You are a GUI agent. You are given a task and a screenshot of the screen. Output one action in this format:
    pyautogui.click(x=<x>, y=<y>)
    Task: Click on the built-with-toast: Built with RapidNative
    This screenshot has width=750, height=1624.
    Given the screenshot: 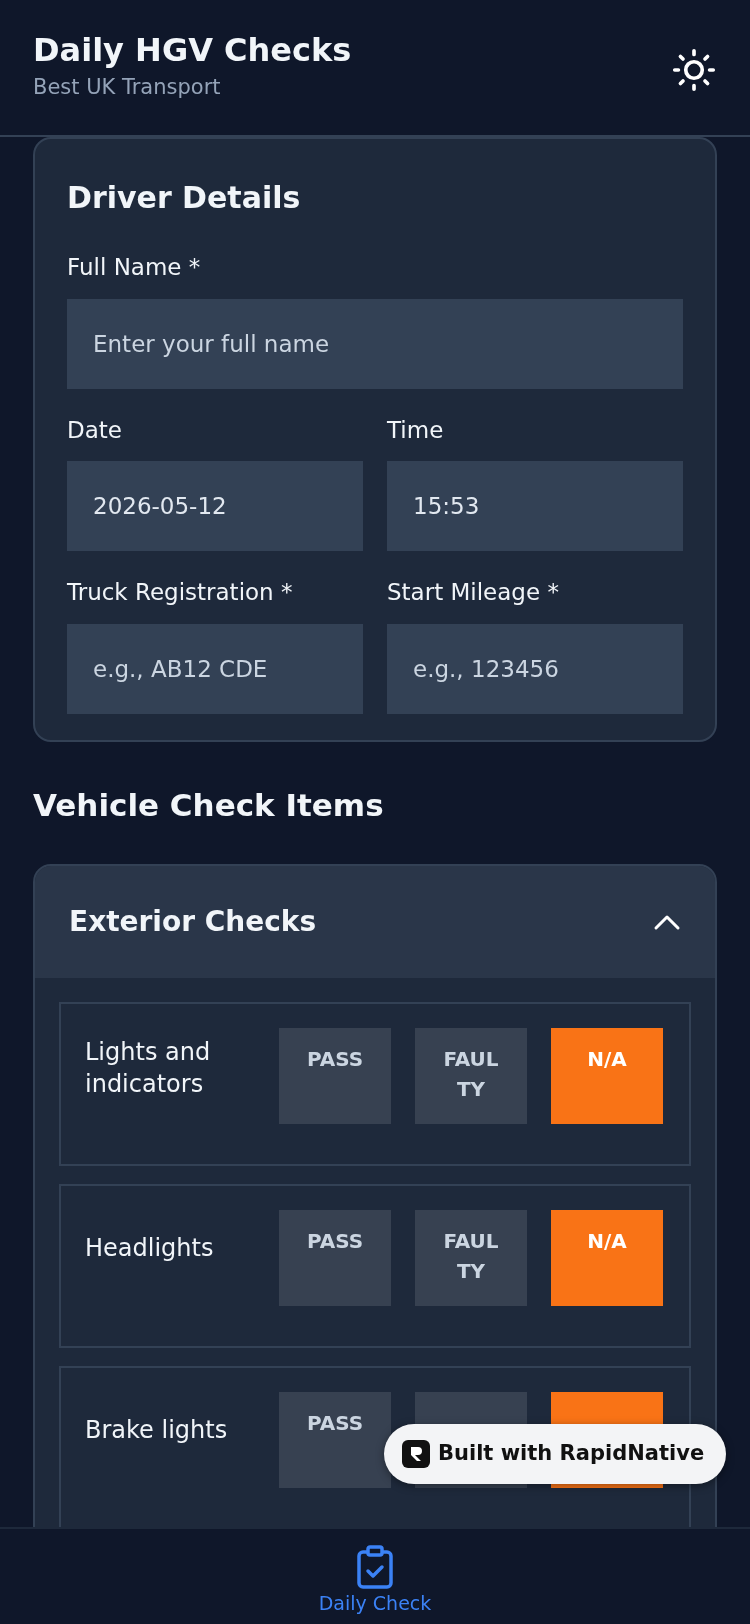 What is the action you would take?
    pyautogui.click(x=555, y=1454)
    